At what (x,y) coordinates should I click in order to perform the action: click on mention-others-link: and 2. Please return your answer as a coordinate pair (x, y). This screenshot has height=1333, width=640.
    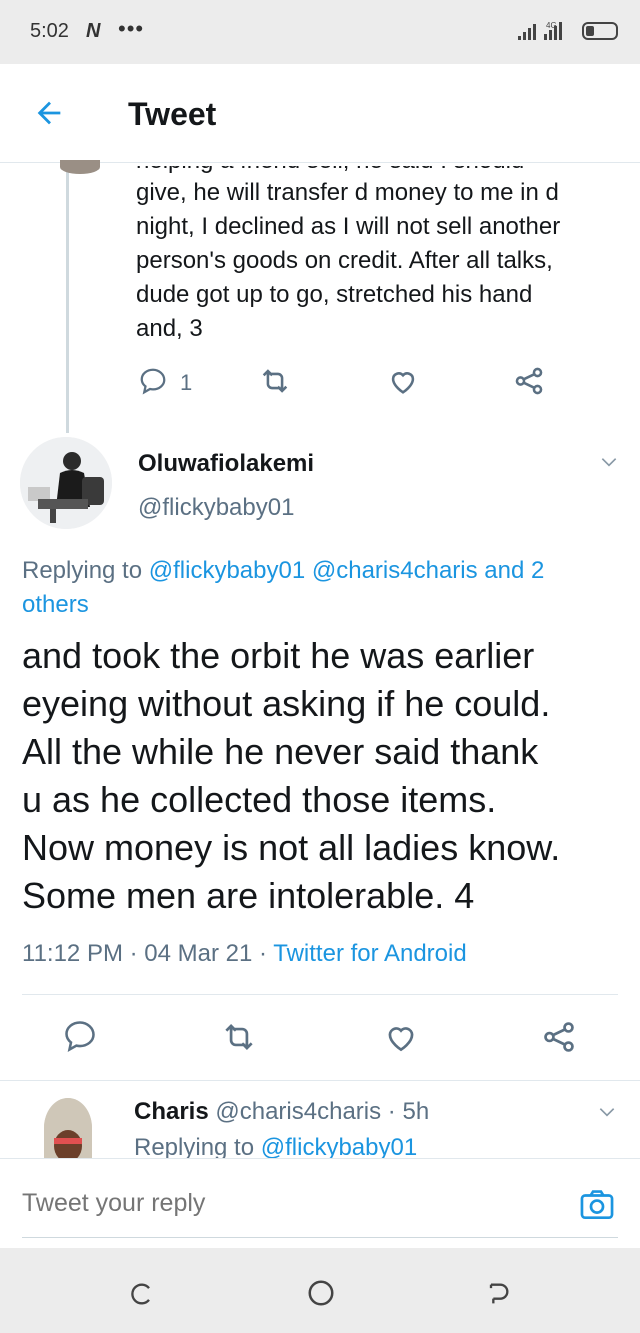
    Looking at the image, I should click on (511, 570).